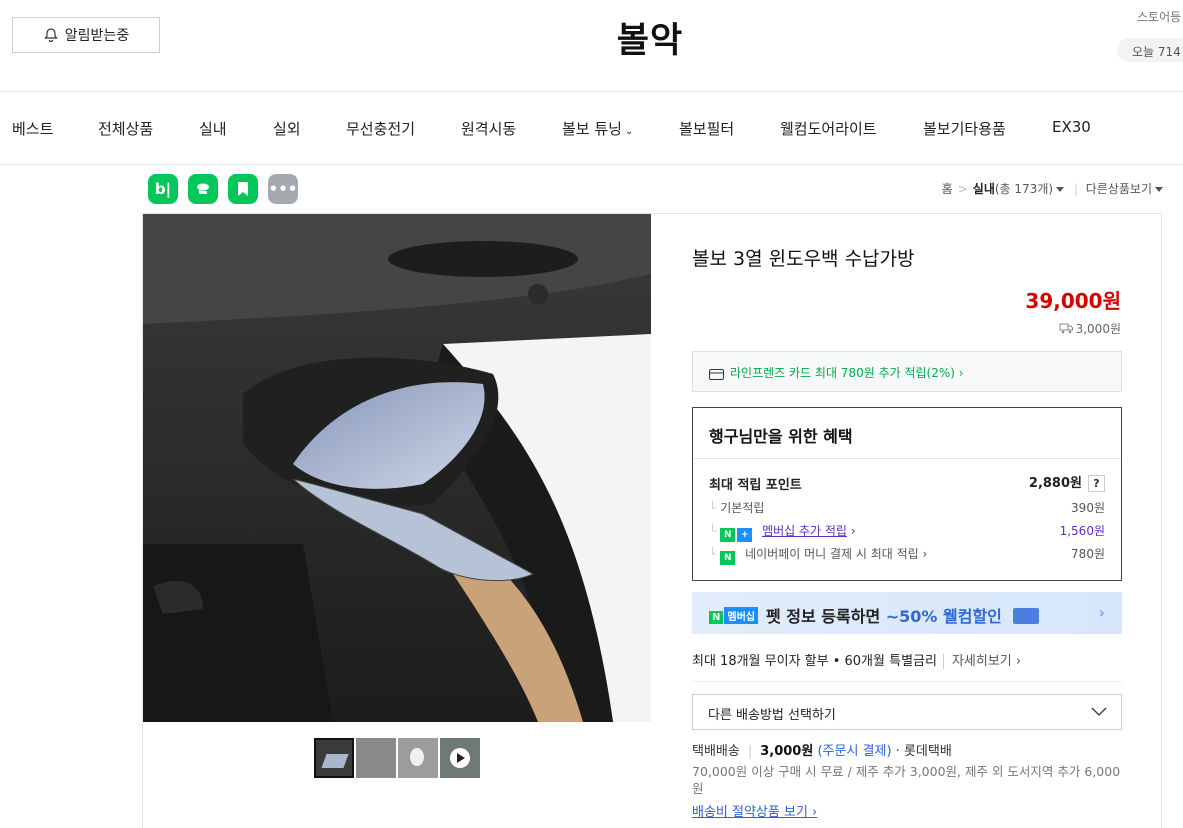  I want to click on card-icon, so click(716, 374).